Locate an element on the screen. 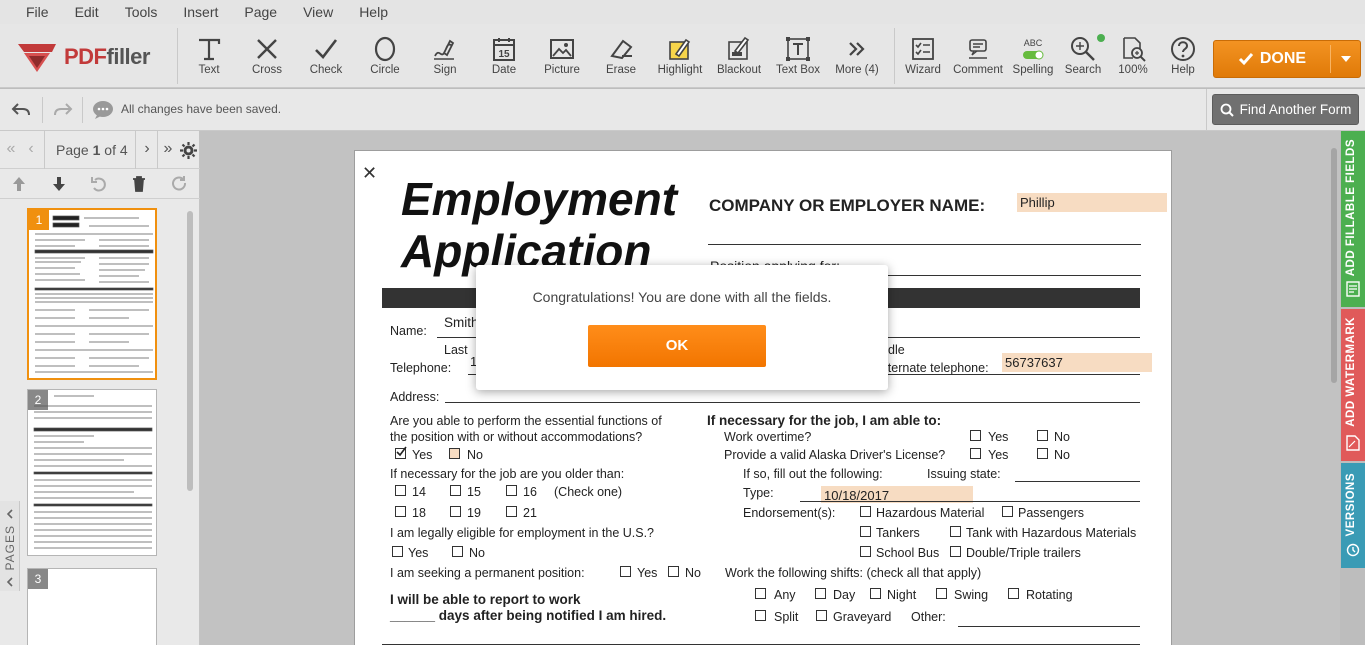 Image resolution: width=1365 pixels, height=645 pixels. tool-check: Check is located at coordinates (326, 58).